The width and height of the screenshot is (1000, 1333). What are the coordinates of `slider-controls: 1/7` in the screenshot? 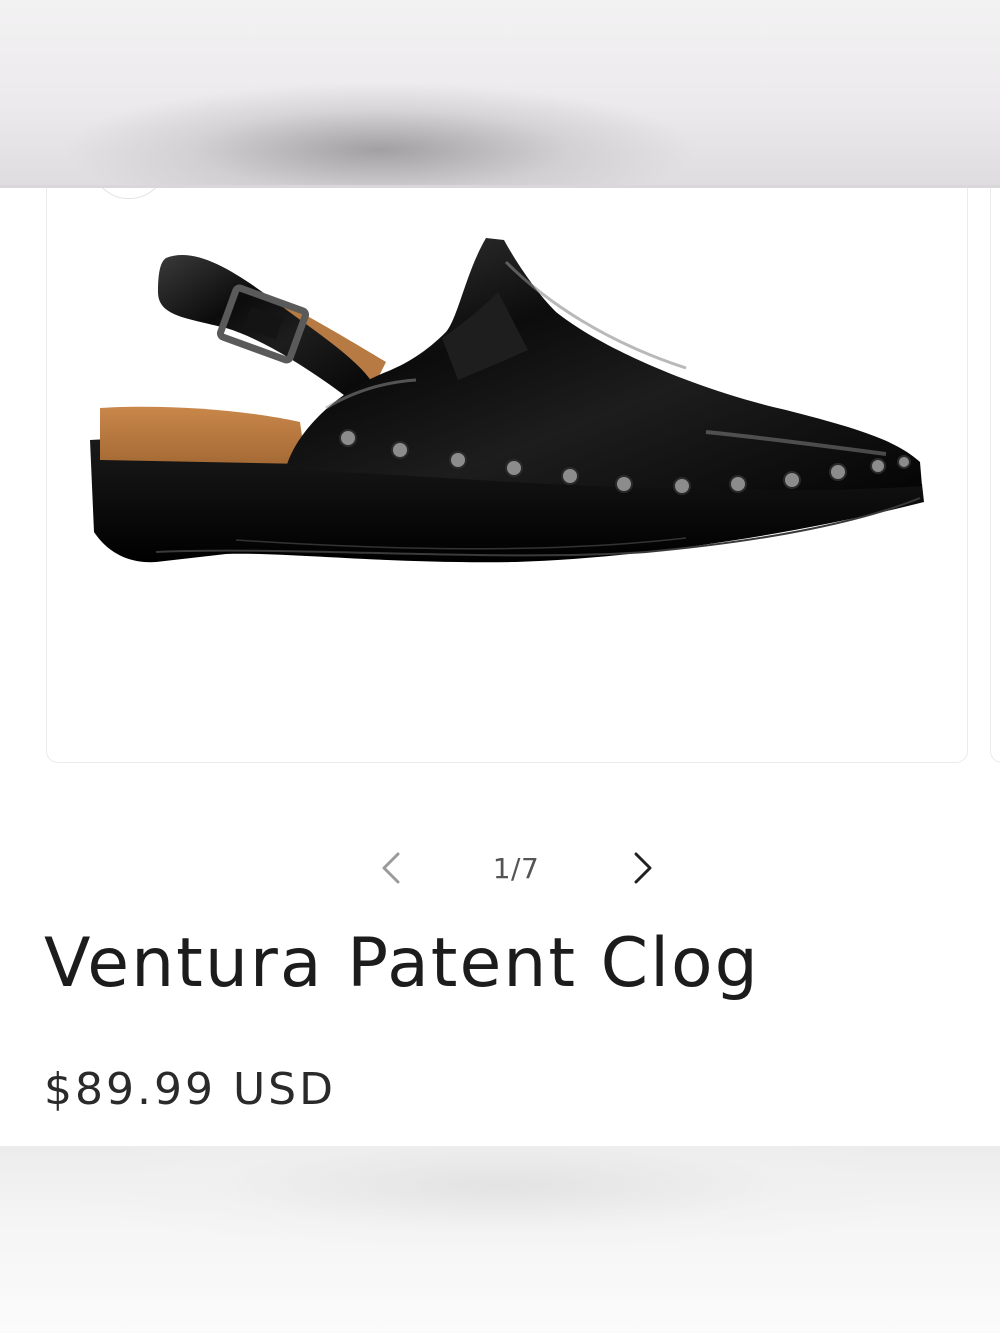 It's located at (515, 868).